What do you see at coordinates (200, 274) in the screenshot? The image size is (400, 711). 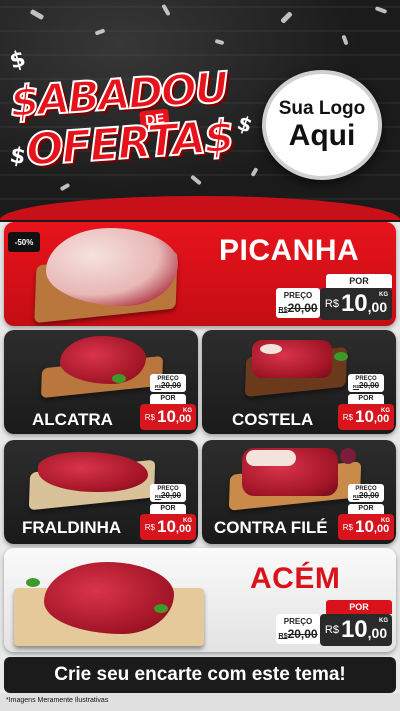 I see `product-card-picanha: PICANHA POR PREÇO R$20,00 R$ 10 ,00 KG` at bounding box center [200, 274].